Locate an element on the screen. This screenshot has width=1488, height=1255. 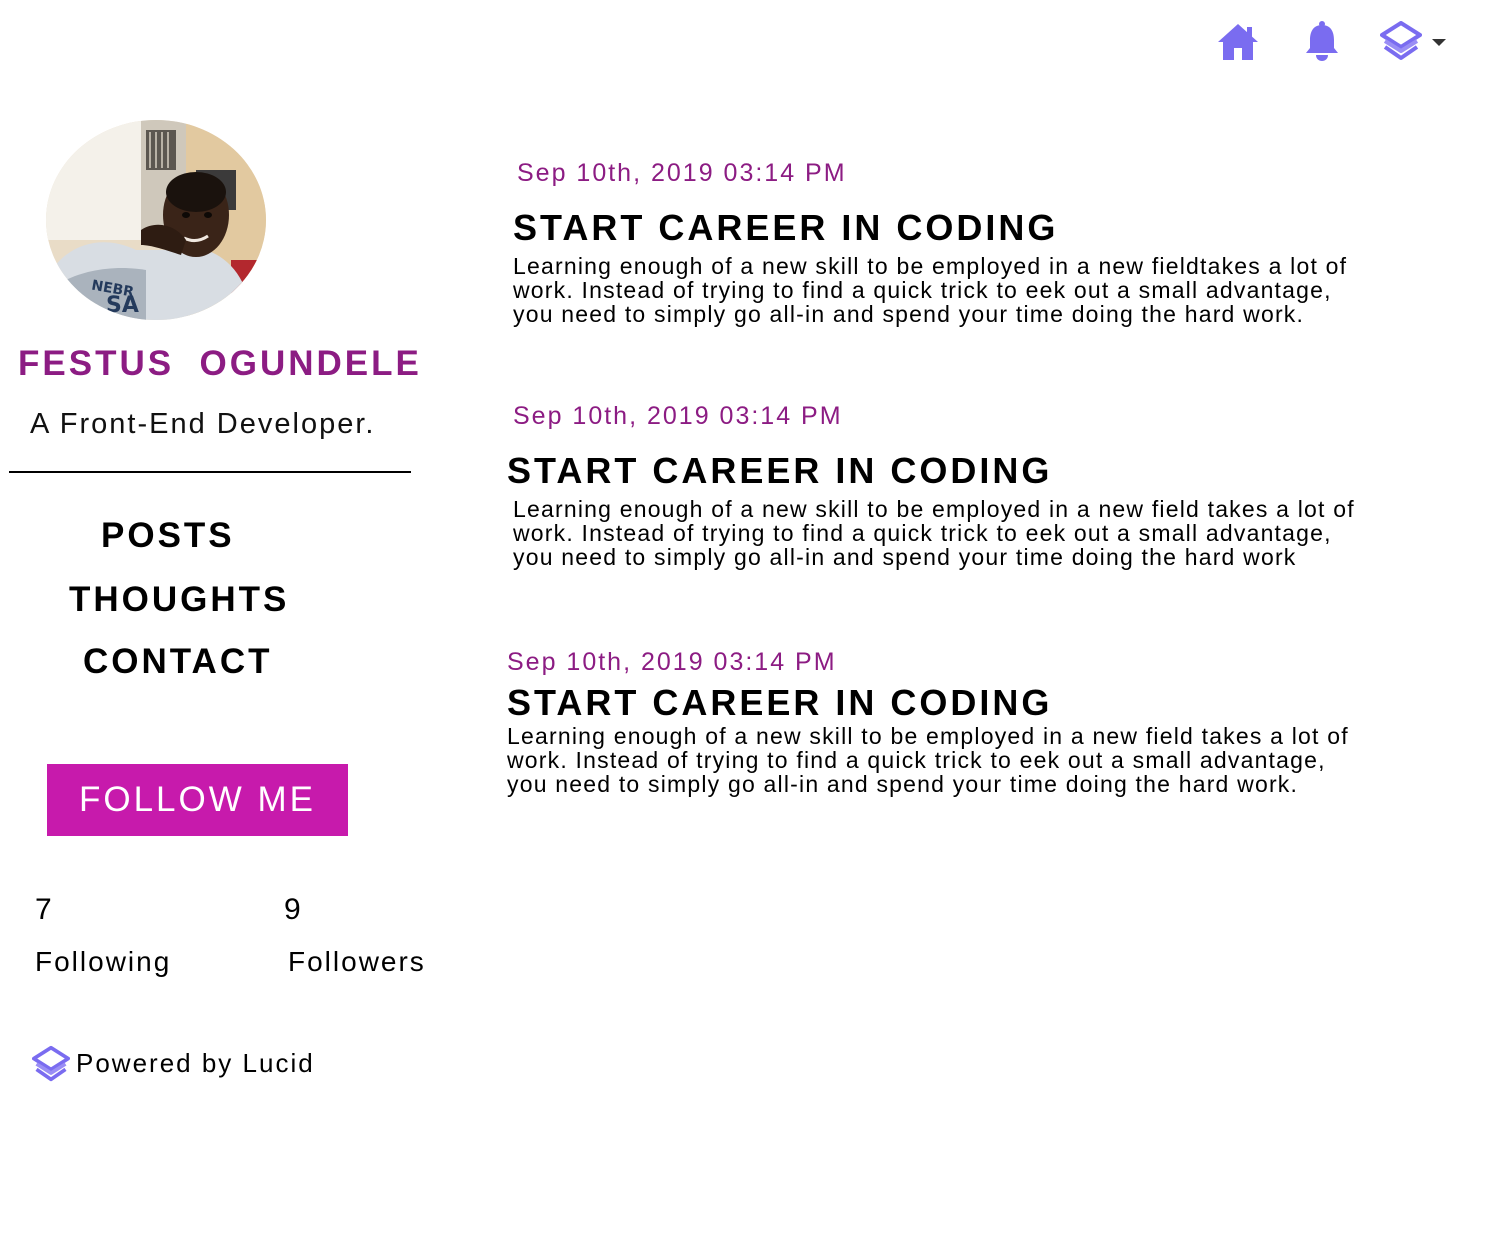
bell-icon is located at coordinates (1322, 43).